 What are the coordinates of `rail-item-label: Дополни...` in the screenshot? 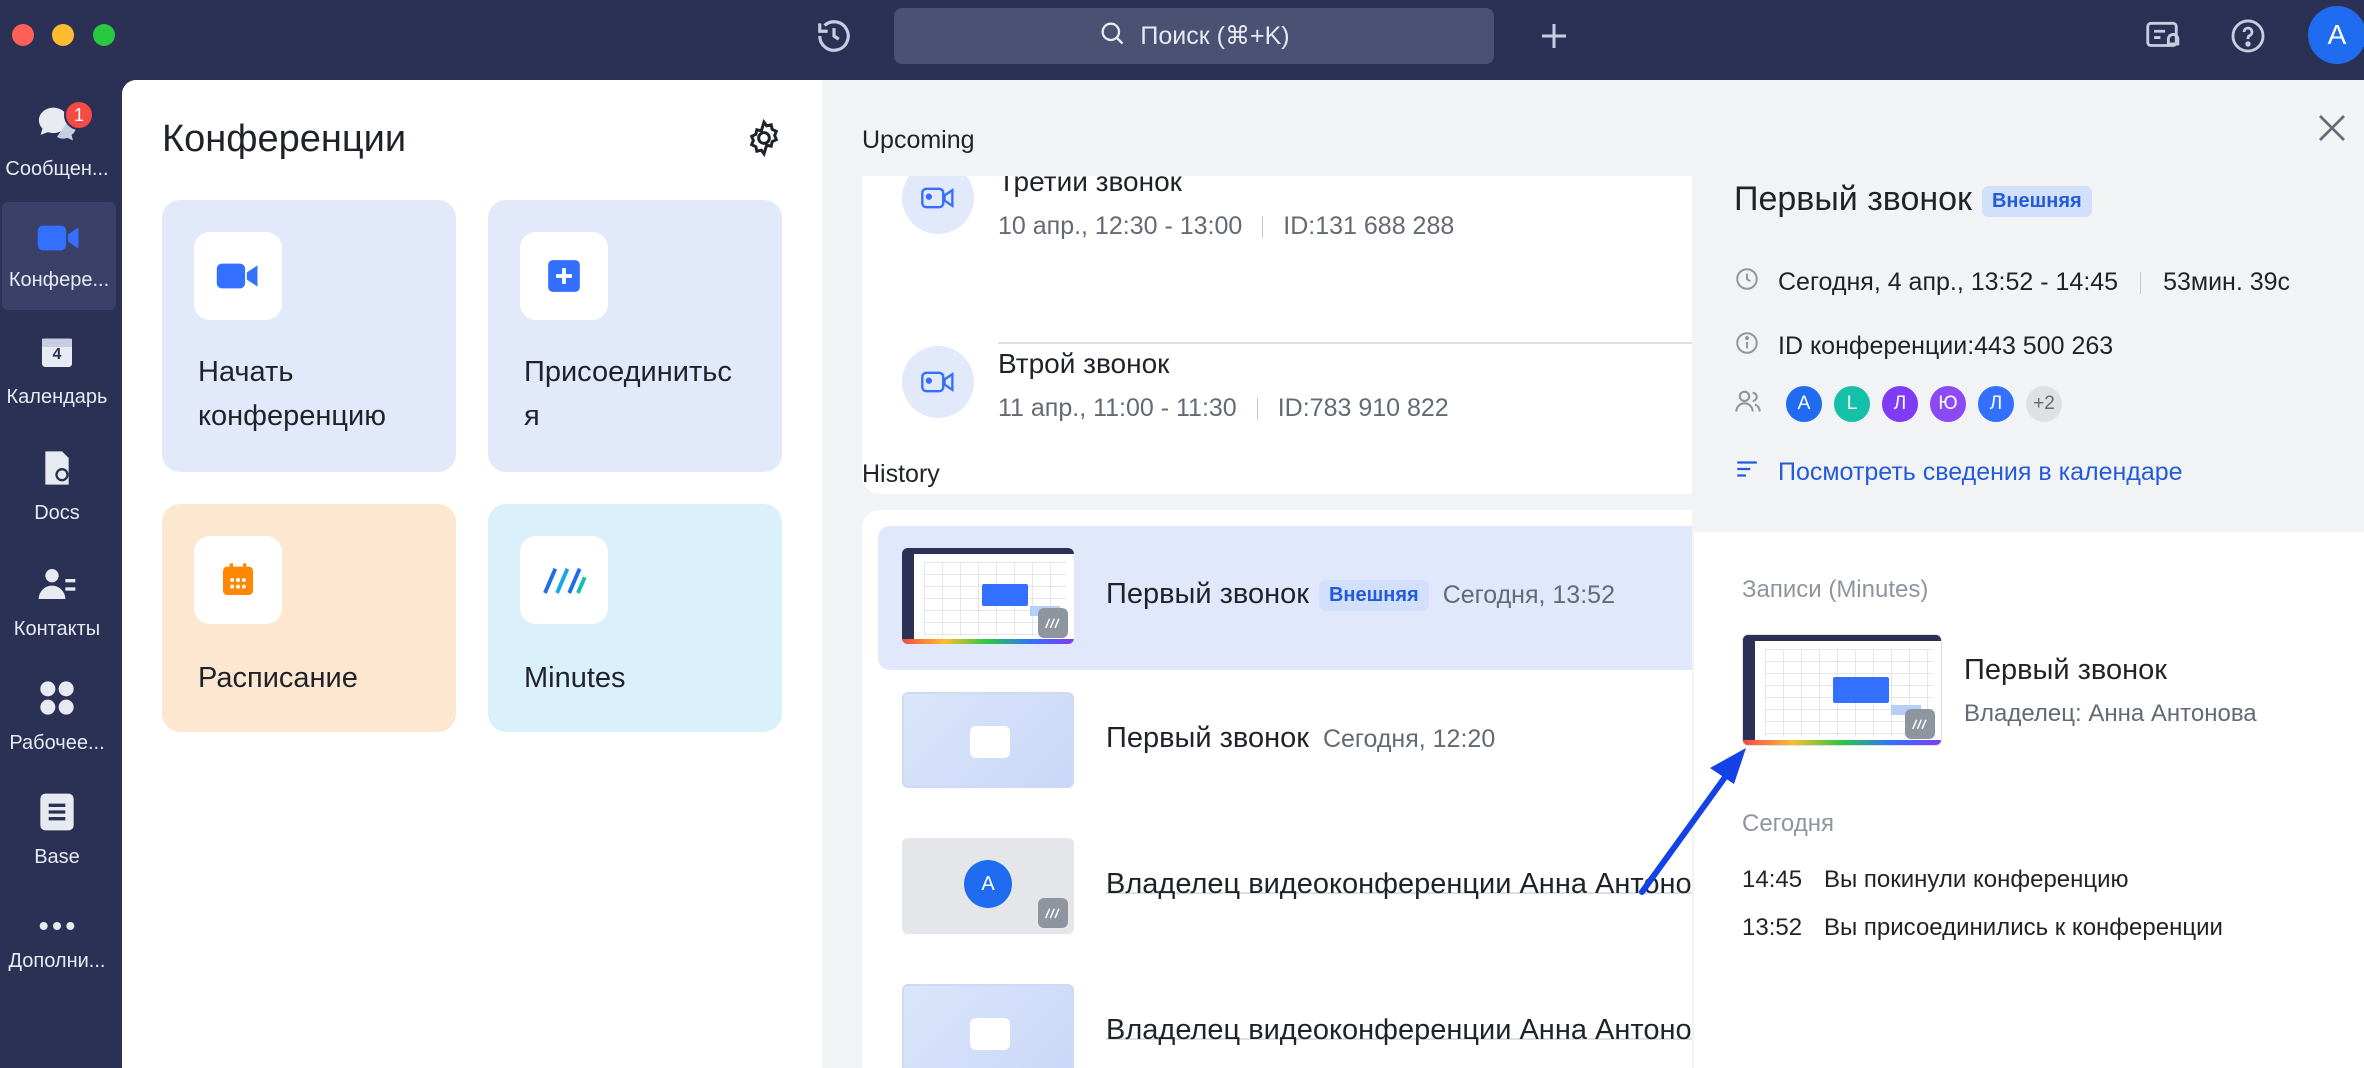 It's located at (57, 960).